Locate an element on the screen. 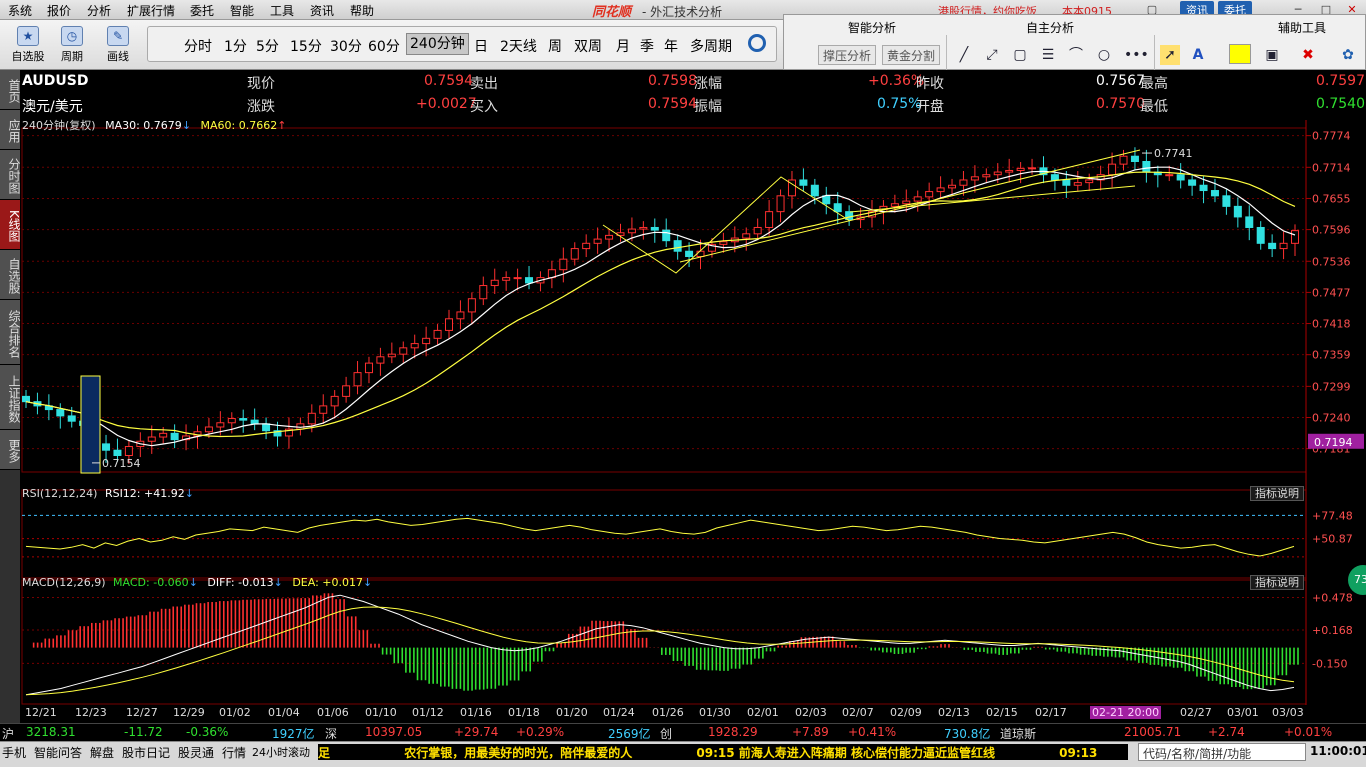 This screenshot has height=767, width=1366. status-stocklink: 股灵通 is located at coordinates (196, 752).